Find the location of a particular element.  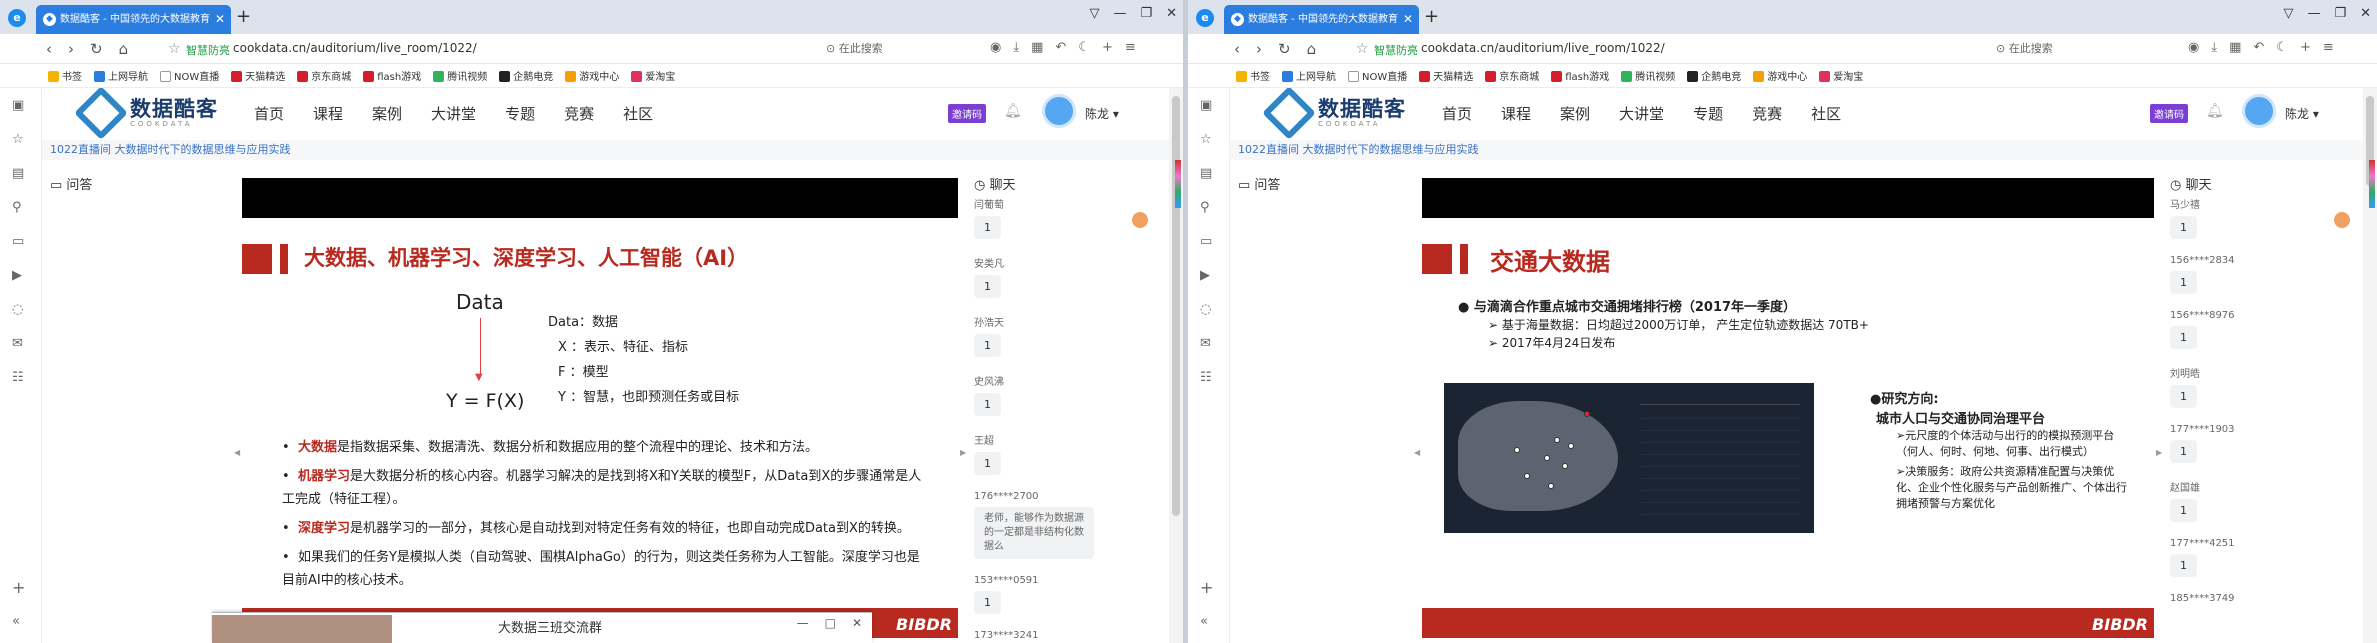

menu-item: 社区 is located at coordinates (638, 113).